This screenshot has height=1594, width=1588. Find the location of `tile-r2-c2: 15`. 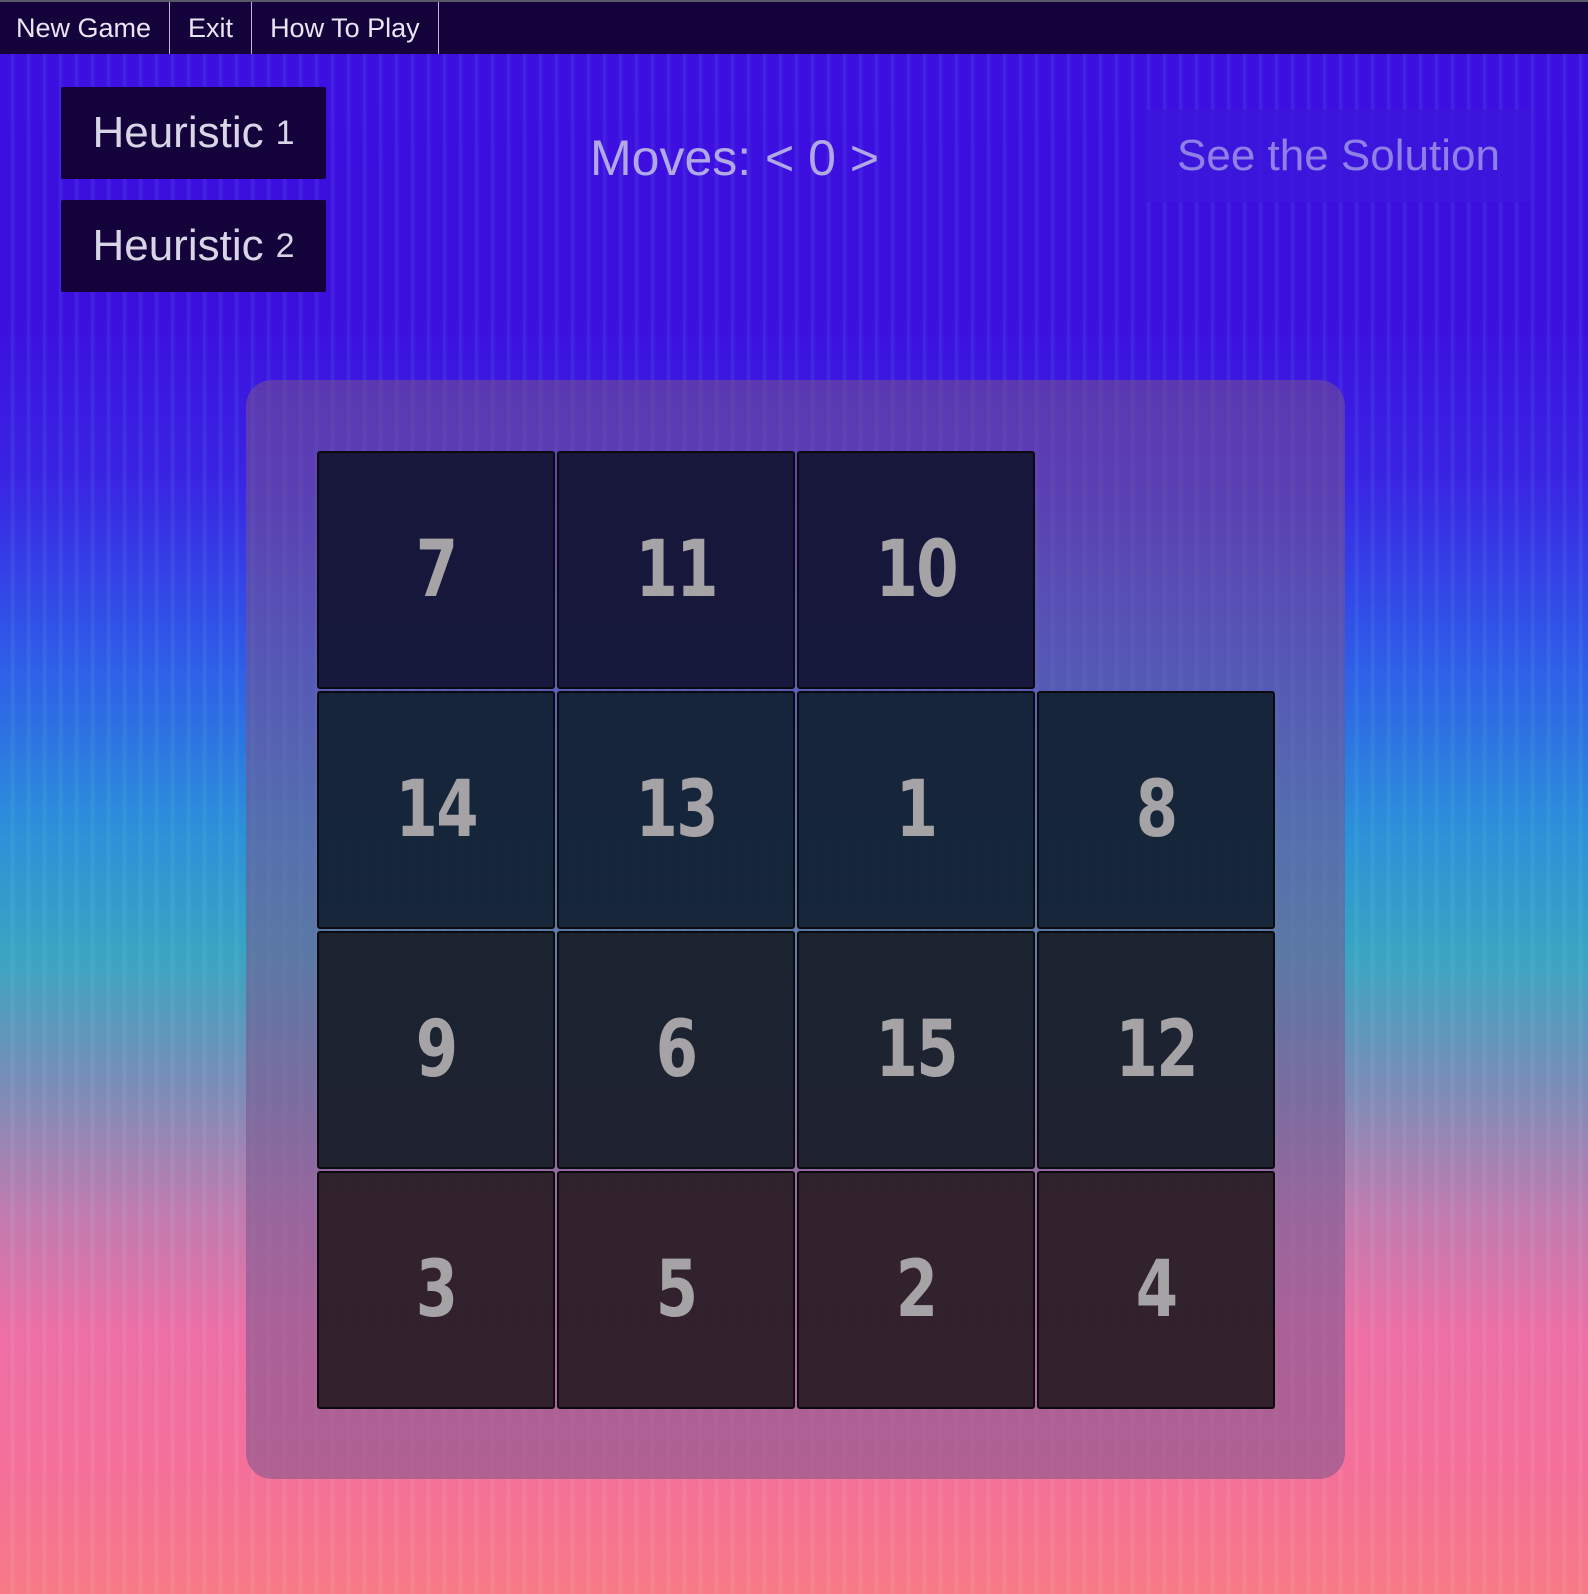

tile-r2-c2: 15 is located at coordinates (916, 1050).